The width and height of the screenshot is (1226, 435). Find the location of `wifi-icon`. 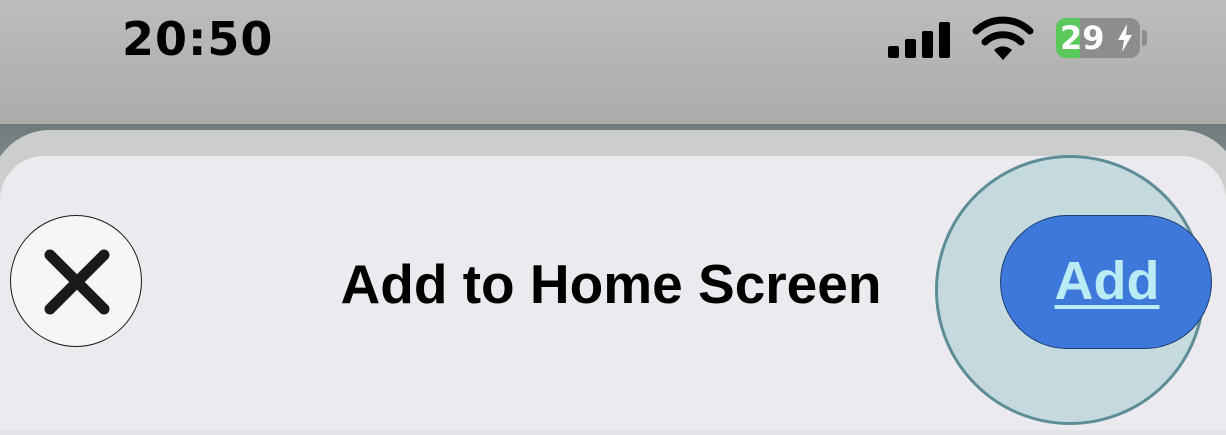

wifi-icon is located at coordinates (1003, 38).